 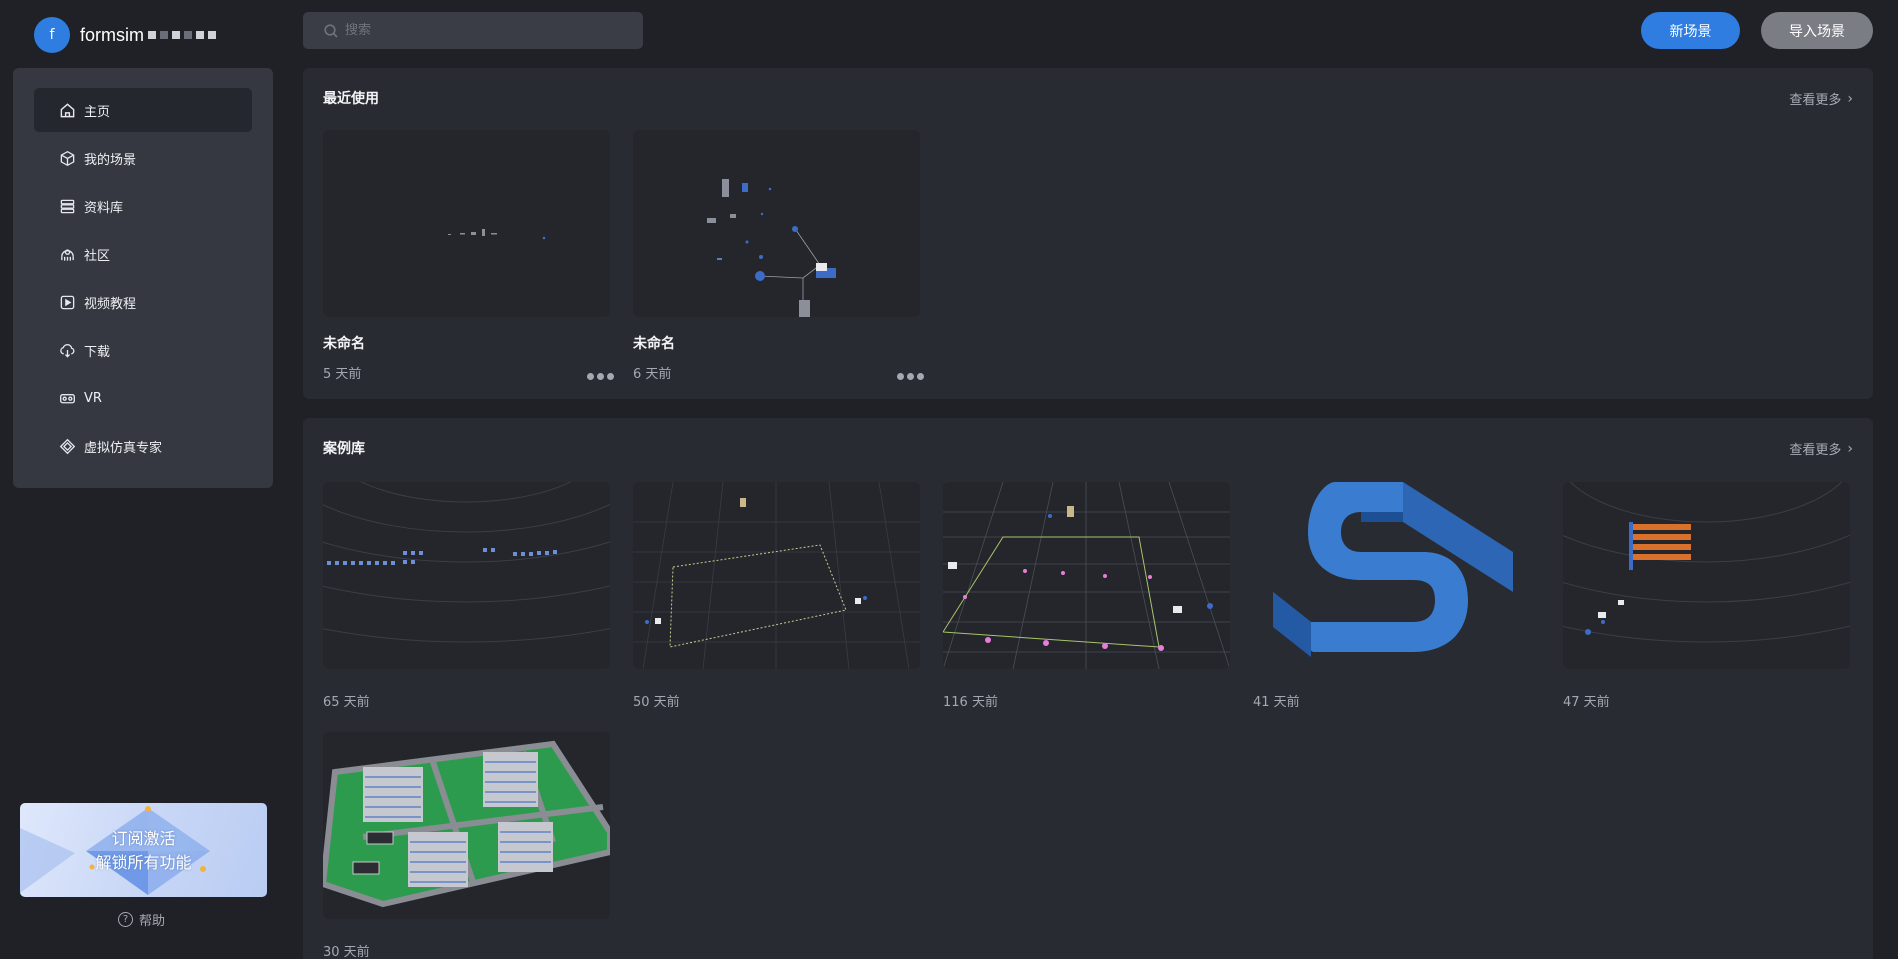 I want to click on case-time: 30 天前, so click(x=346, y=952).